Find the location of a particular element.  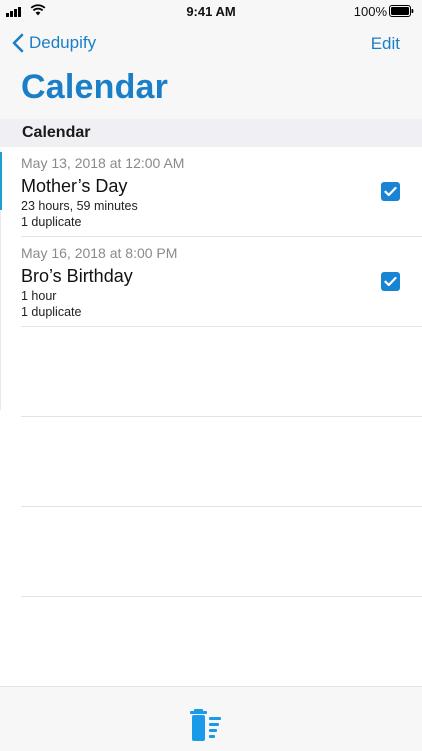

back-button: Dedupify is located at coordinates (54, 43).